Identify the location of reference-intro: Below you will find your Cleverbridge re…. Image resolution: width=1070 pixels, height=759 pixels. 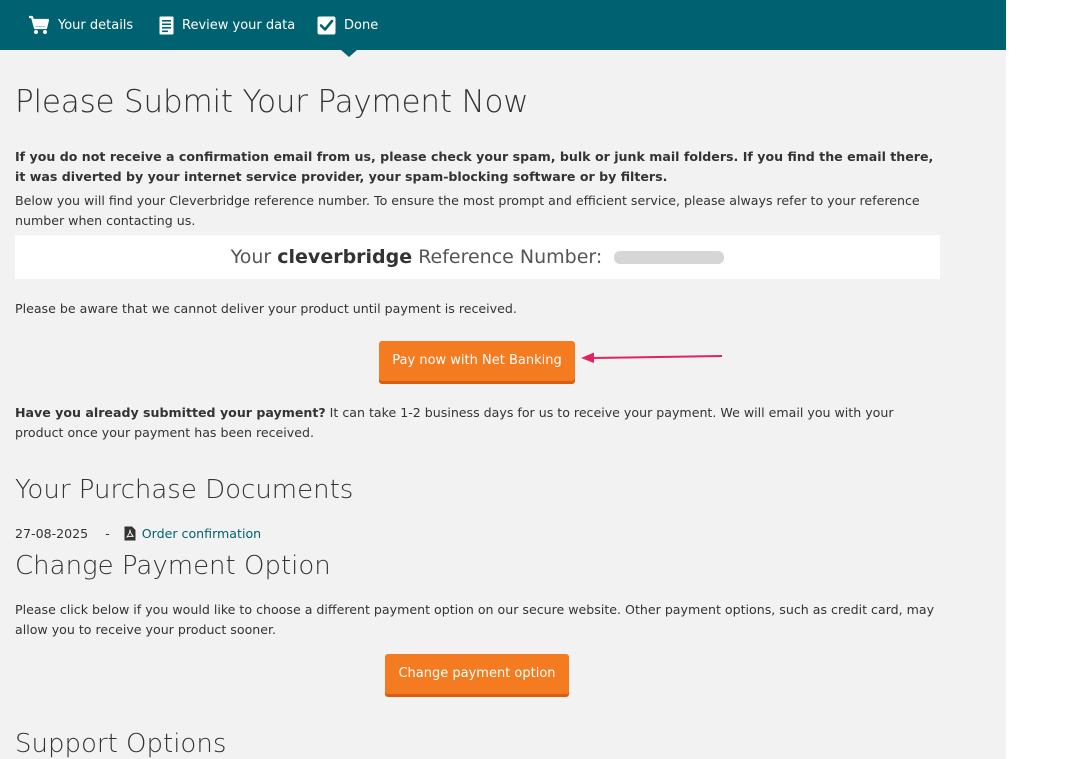
(467, 210).